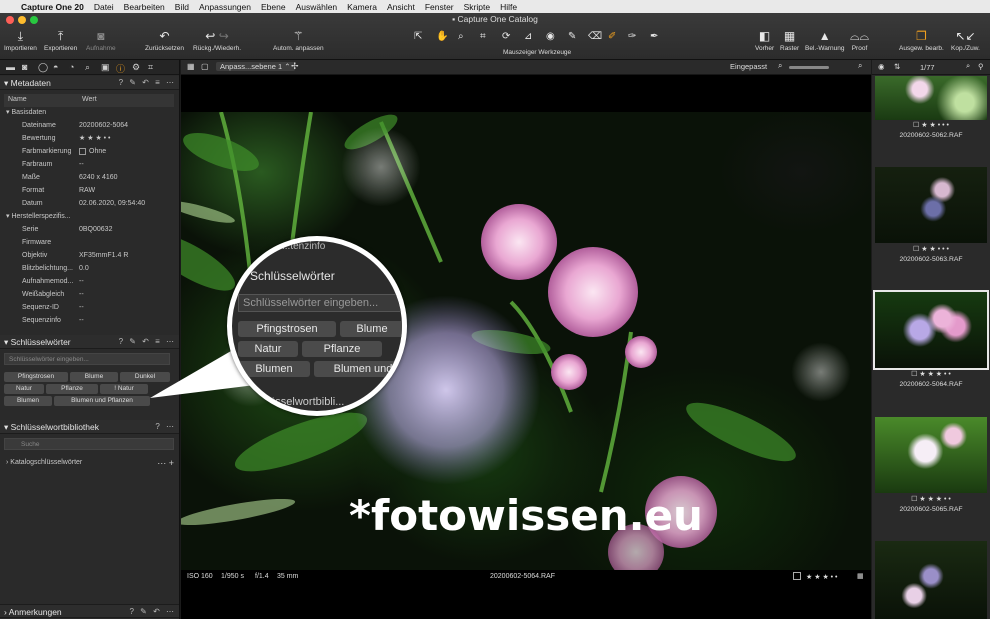 Image resolution: width=990 pixels, height=619 pixels. What do you see at coordinates (789, 40) in the screenshot?
I see `grid-button: ▦ Raster` at bounding box center [789, 40].